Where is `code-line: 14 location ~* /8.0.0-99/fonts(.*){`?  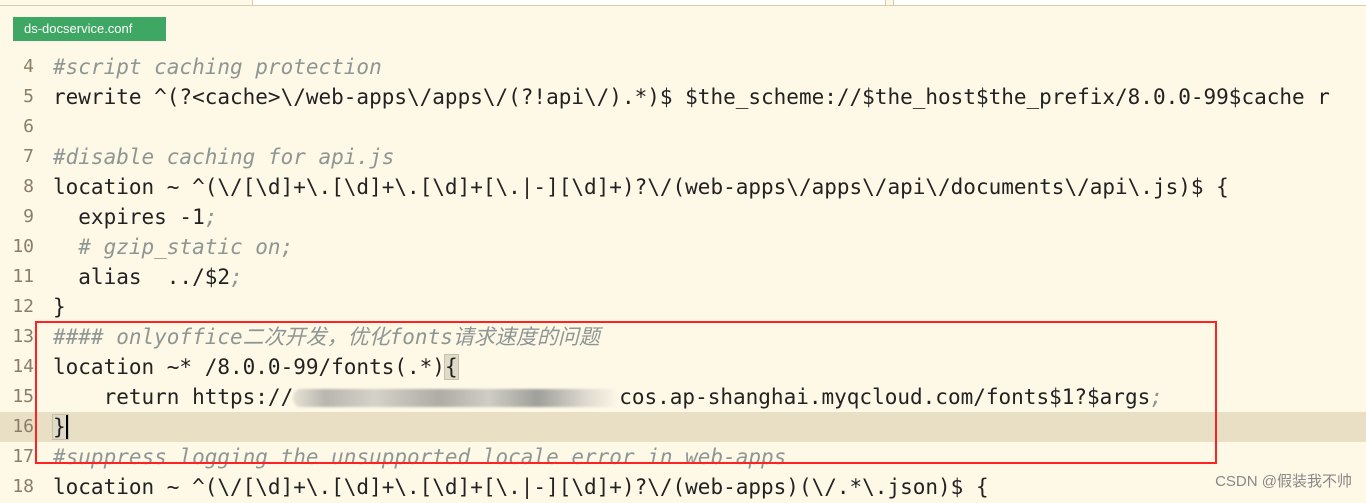 code-line: 14 location ~* /8.0.0-99/fonts(.*){ is located at coordinates (683, 367).